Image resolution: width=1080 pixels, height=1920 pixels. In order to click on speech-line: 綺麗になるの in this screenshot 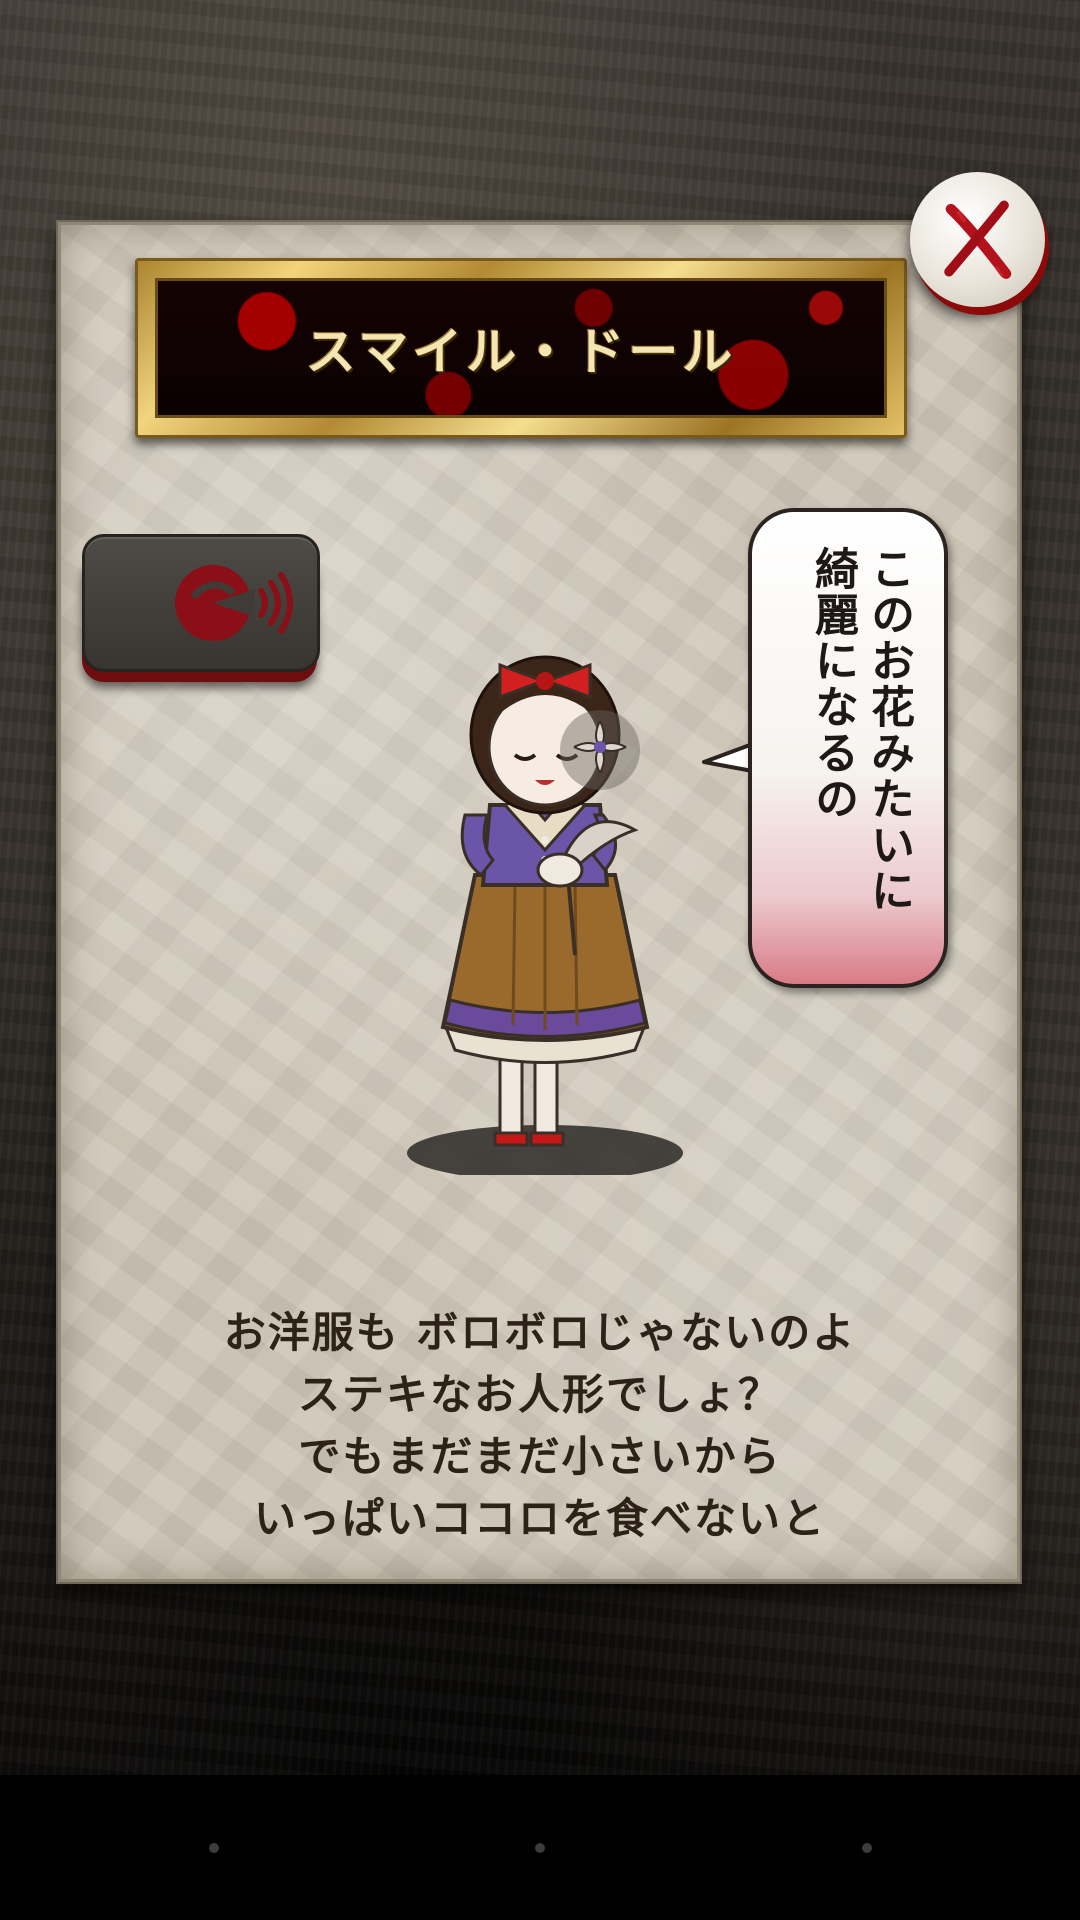, I will do `click(832, 684)`.